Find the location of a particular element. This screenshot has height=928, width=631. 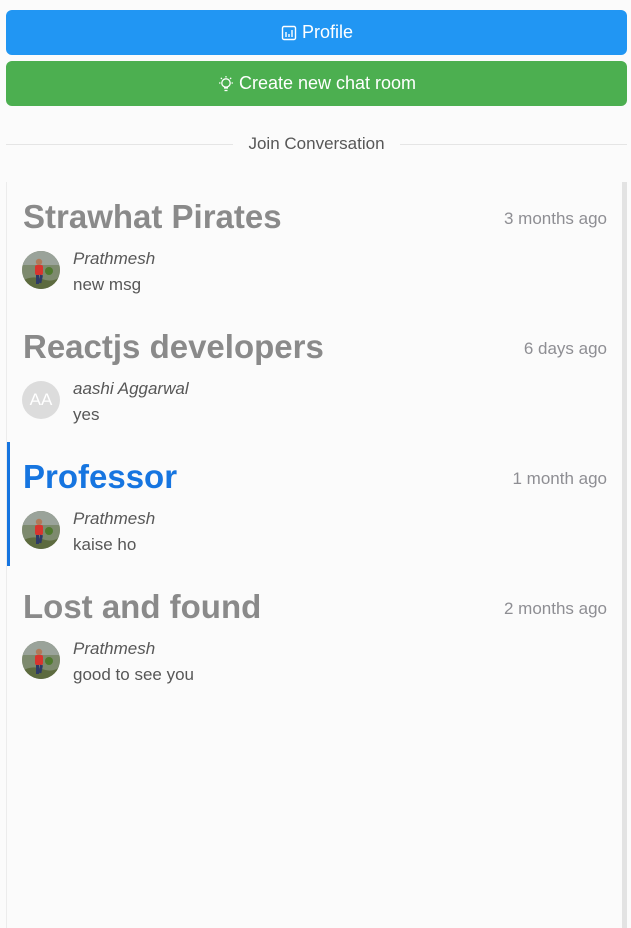

create-chat-room-button: Create new chat room is located at coordinates (316, 83).